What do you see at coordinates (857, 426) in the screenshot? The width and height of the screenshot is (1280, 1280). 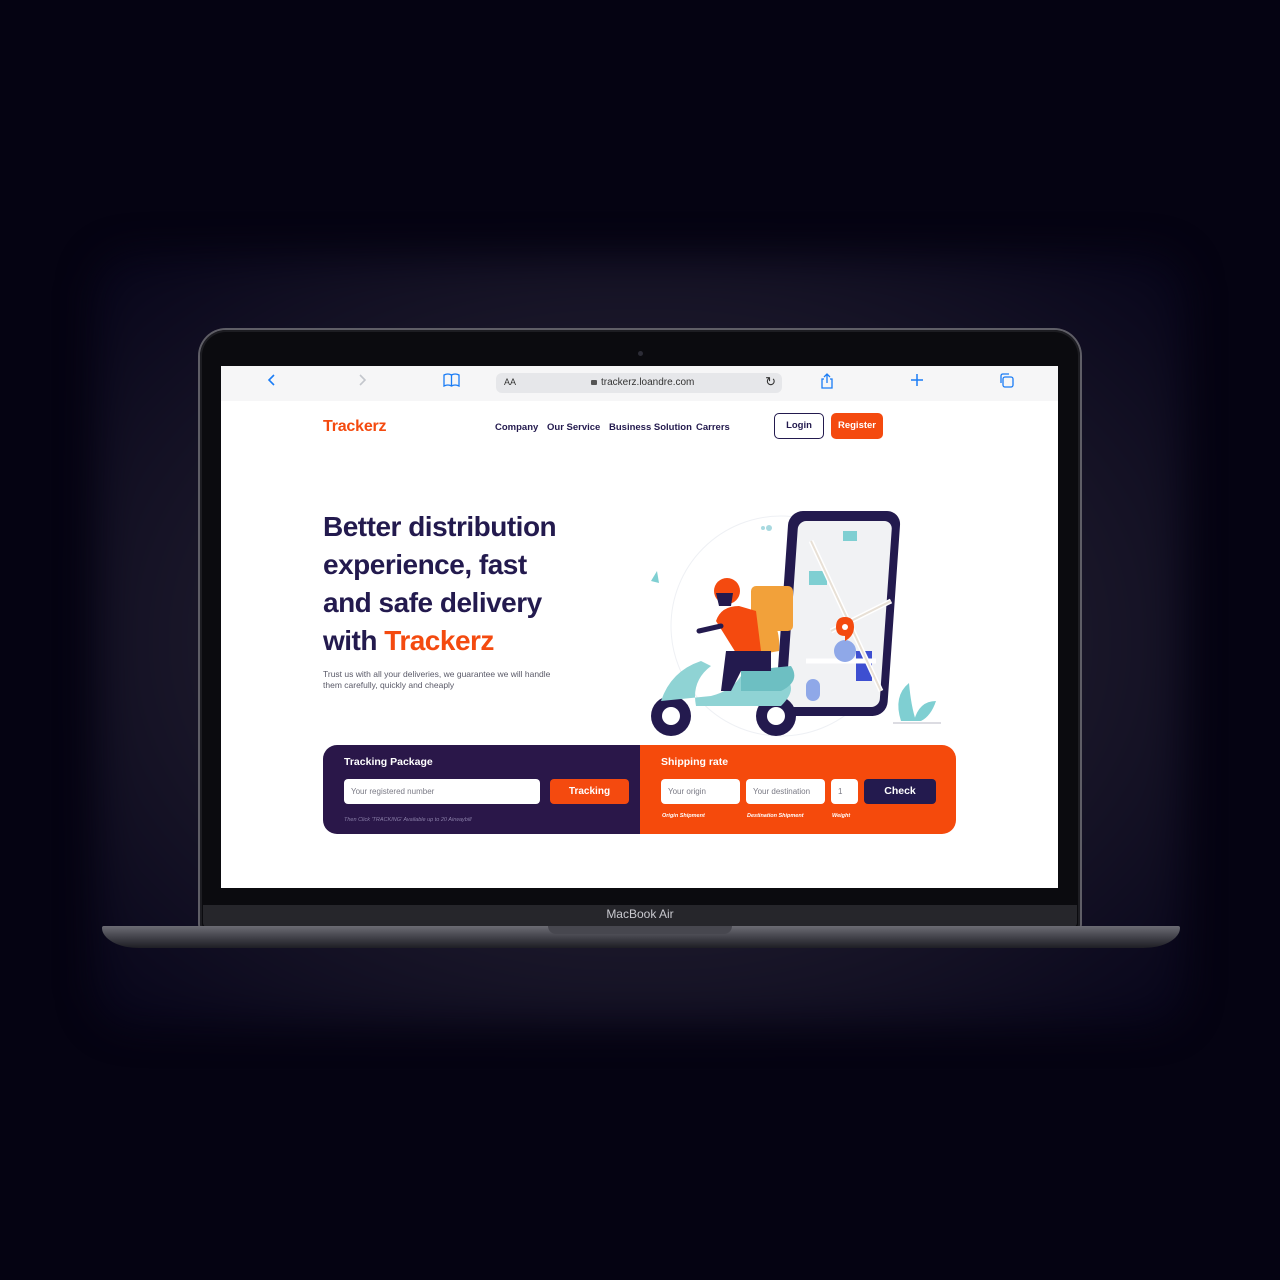 I see `register-button: Register` at bounding box center [857, 426].